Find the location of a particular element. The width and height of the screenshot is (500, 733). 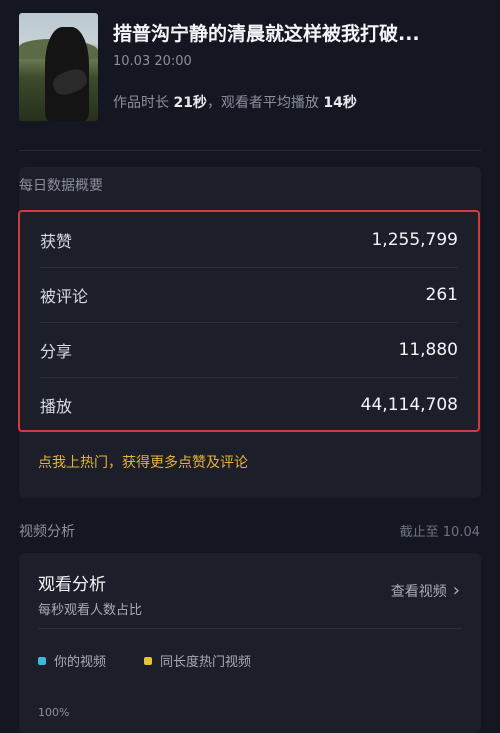

stat-row-likes: 获赞 1,255,799 is located at coordinates (249, 240).